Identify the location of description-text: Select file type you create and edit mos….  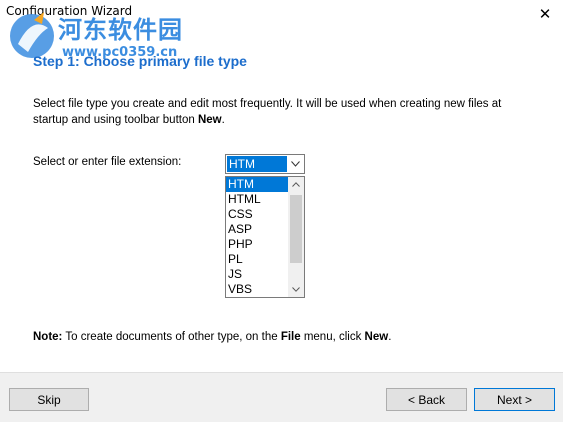
(267, 112).